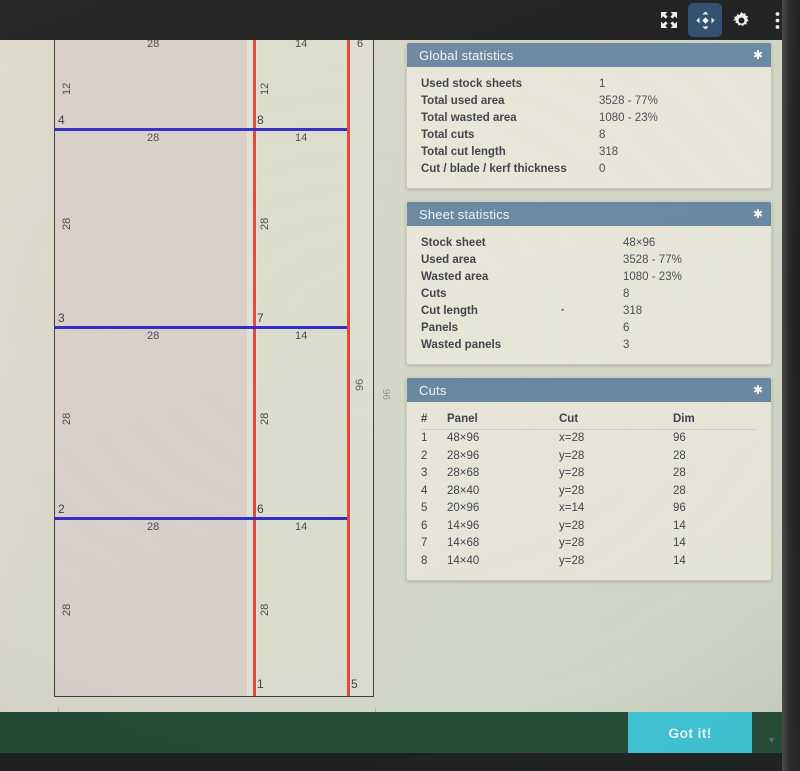 This screenshot has height=771, width=800. What do you see at coordinates (448, 260) in the screenshot?
I see `stat-key: Used area` at bounding box center [448, 260].